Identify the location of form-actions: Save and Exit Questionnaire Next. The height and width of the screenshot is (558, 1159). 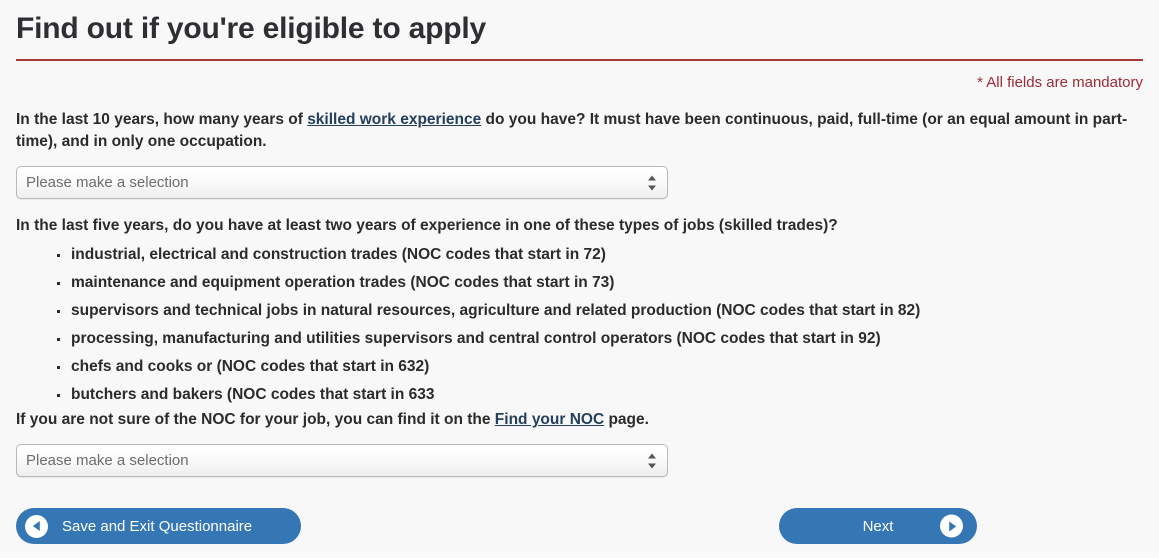
(579, 528).